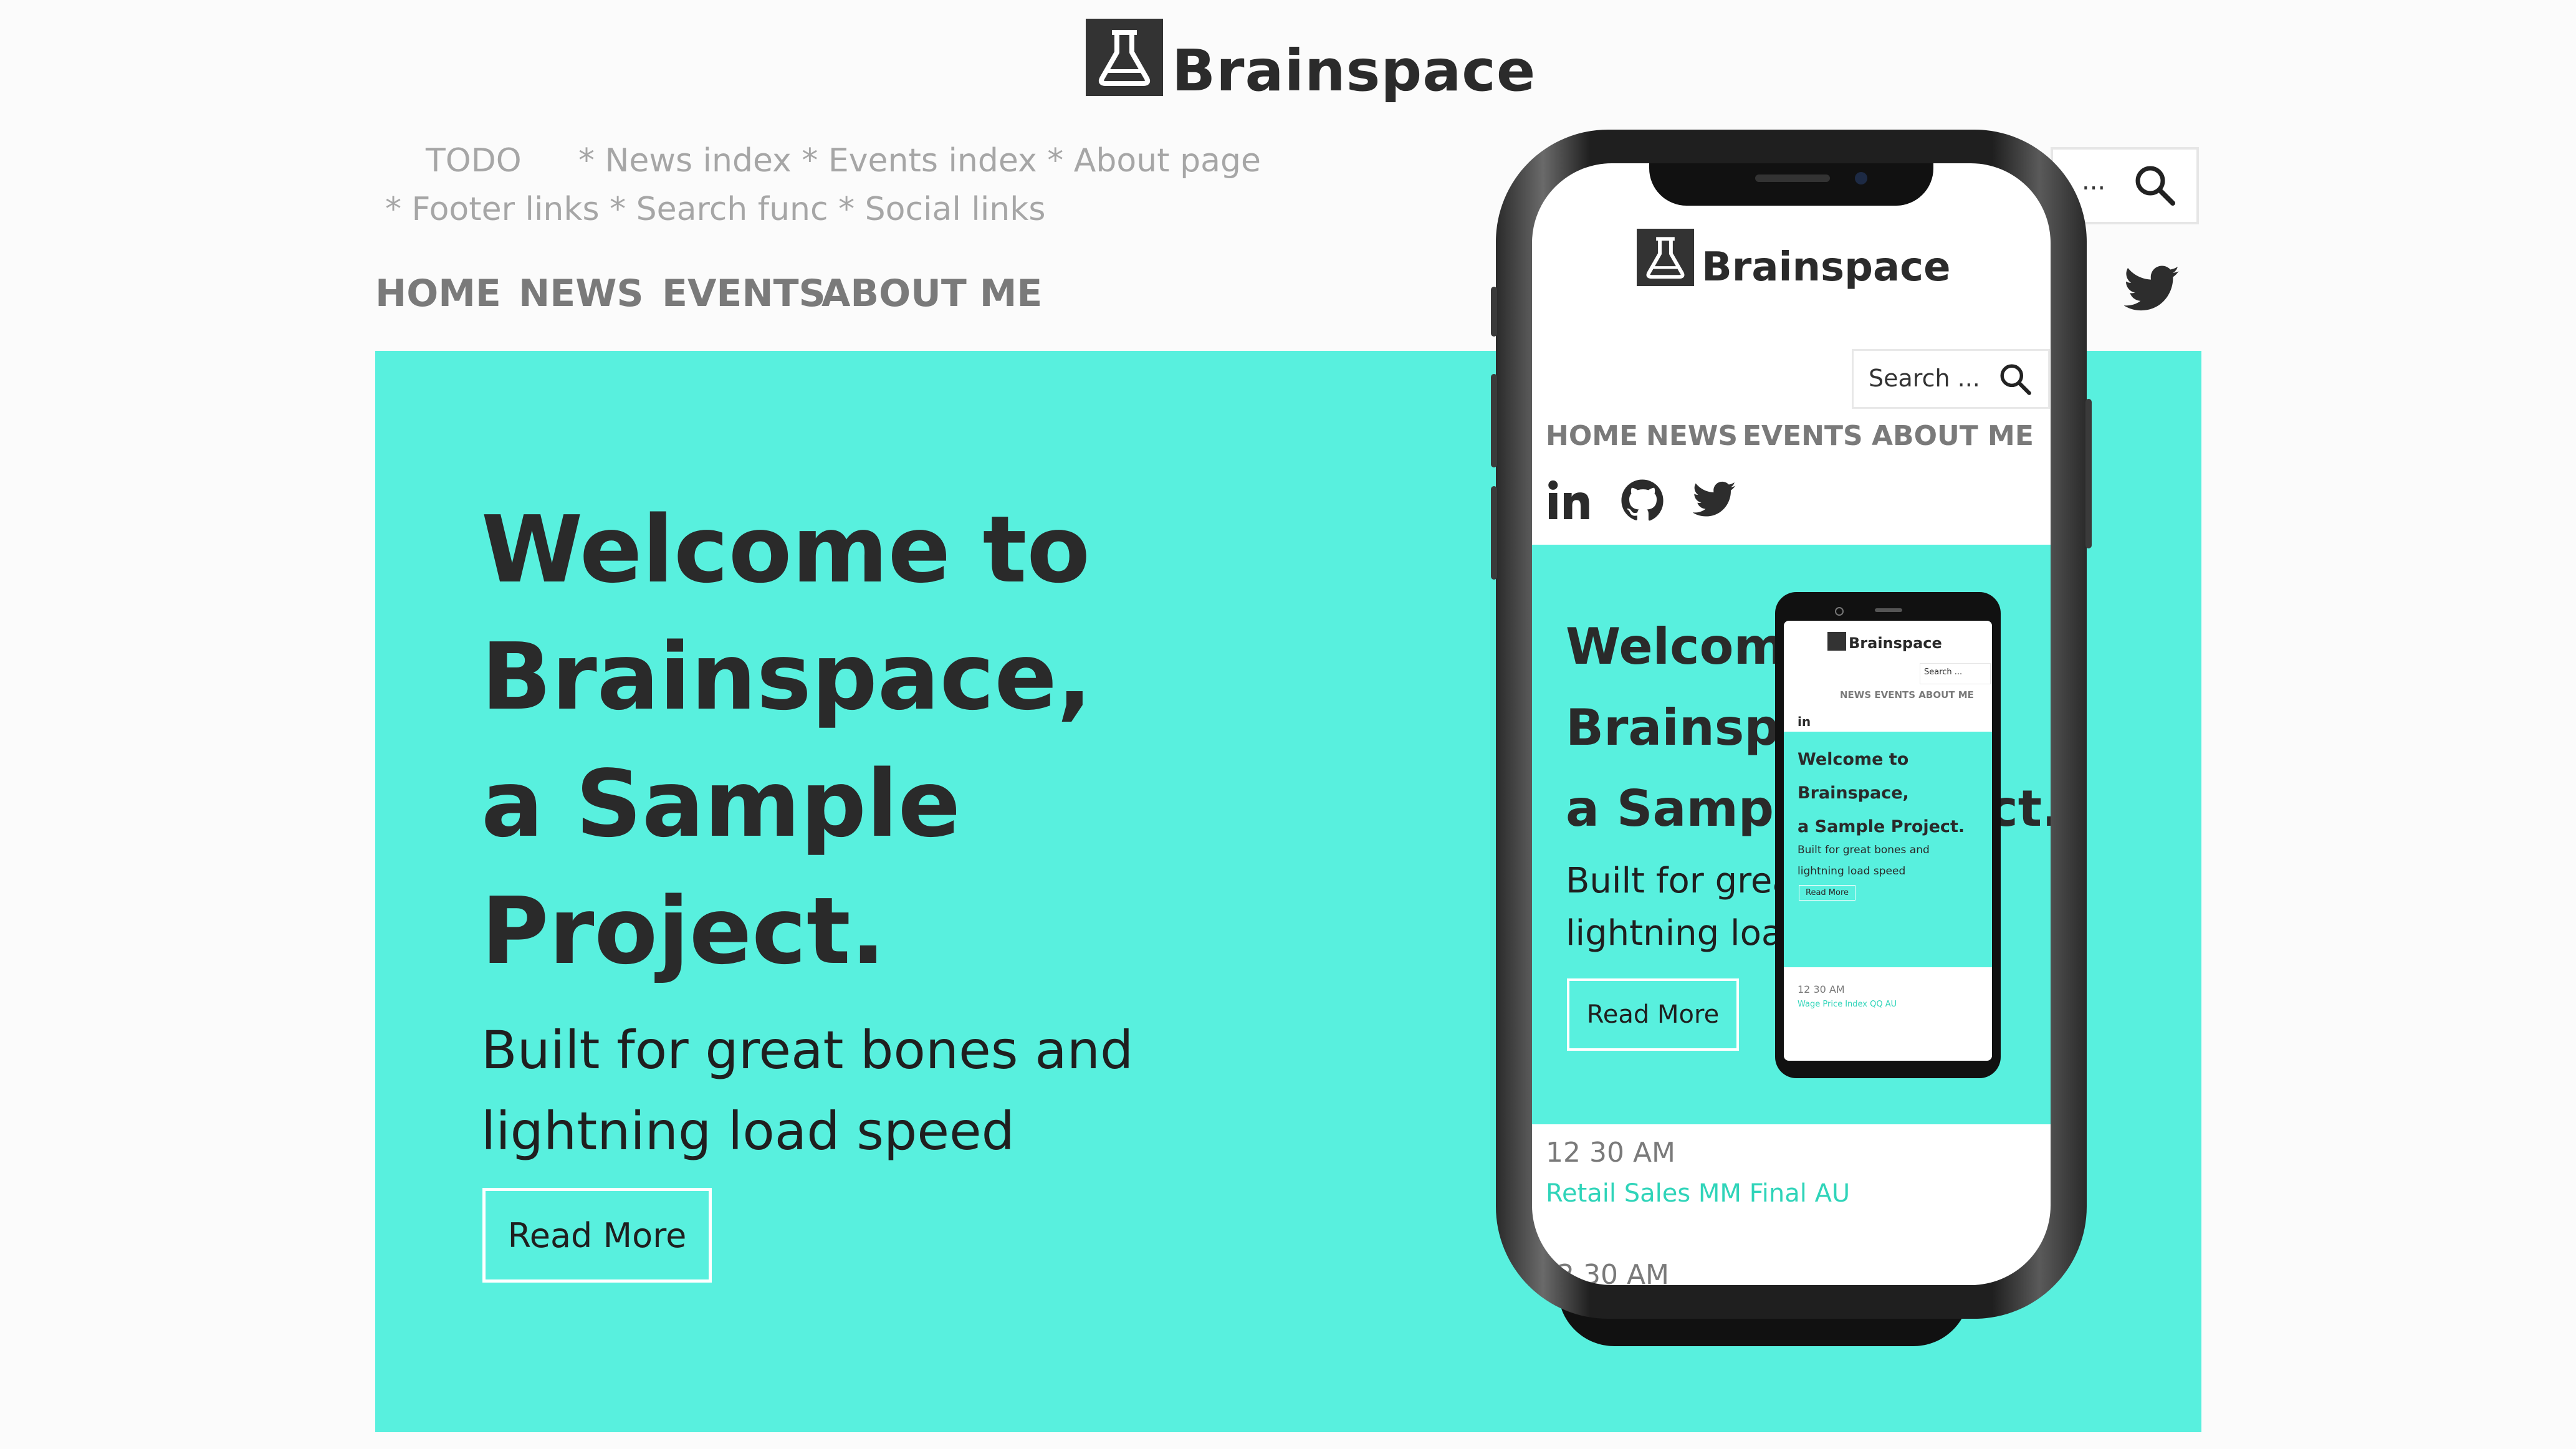 This screenshot has width=2576, height=1449. I want to click on nested-hero-title-line: Brainspace,, so click(1853, 793).